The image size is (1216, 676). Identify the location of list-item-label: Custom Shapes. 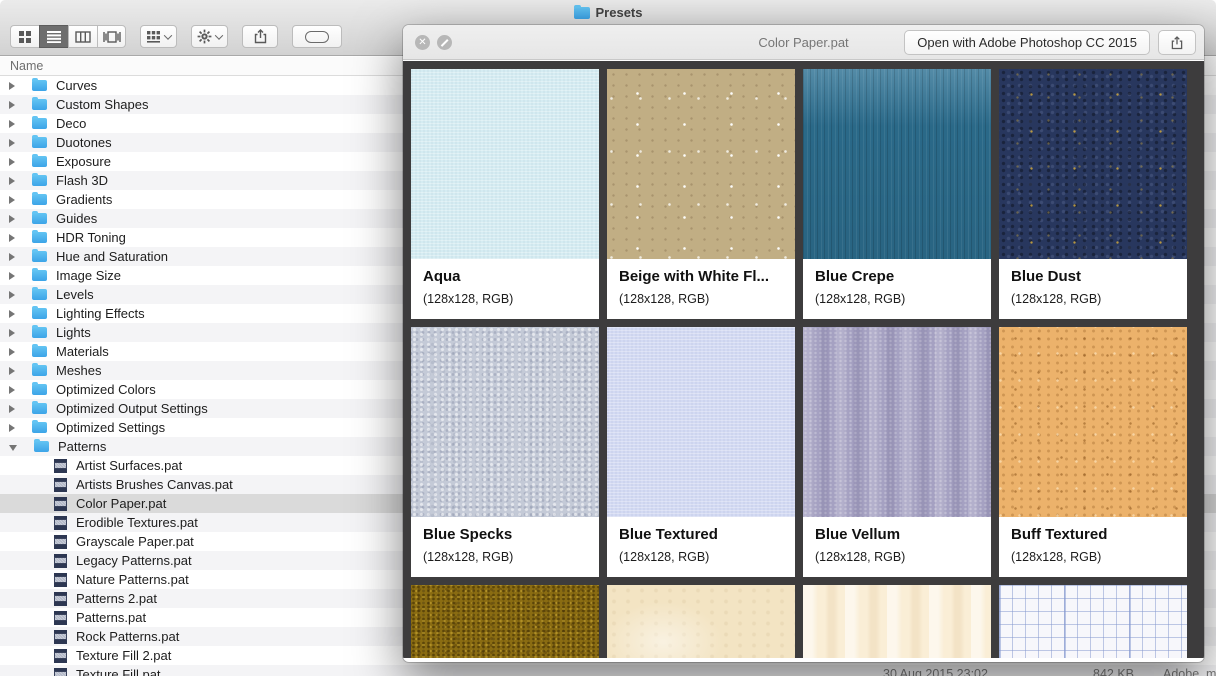
(102, 104).